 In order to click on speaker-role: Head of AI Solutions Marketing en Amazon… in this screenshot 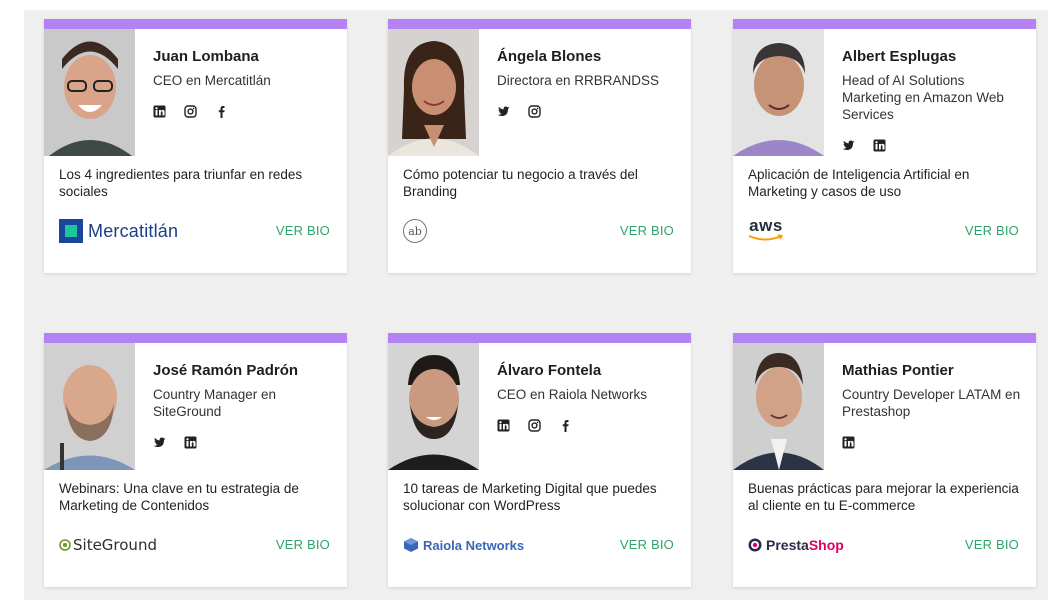, I will do `click(923, 97)`.